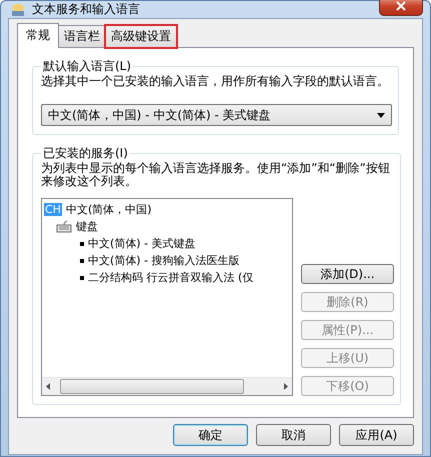  I want to click on close-icon, so click(401, 5).